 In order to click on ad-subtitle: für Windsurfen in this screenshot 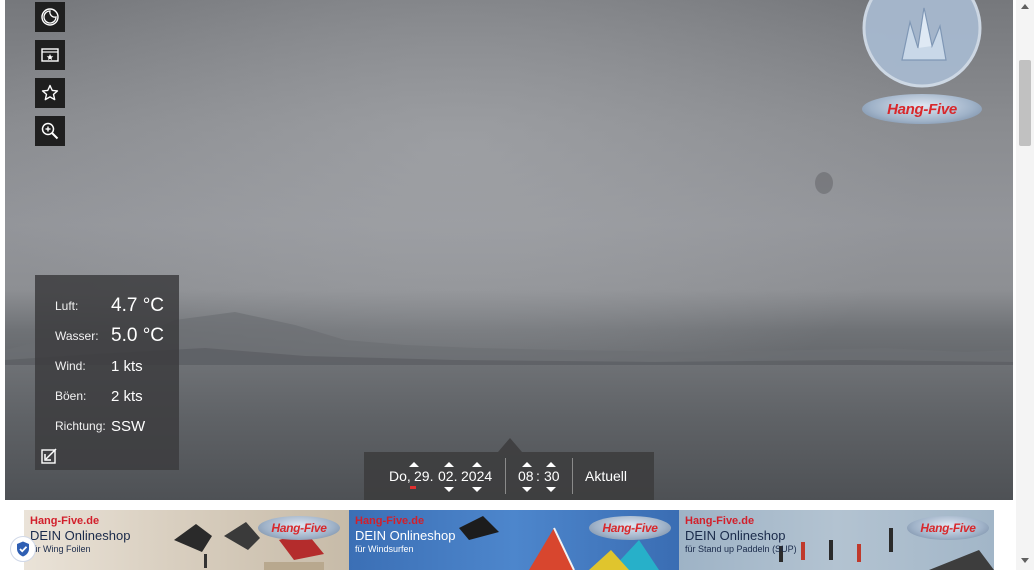, I will do `click(384, 549)`.